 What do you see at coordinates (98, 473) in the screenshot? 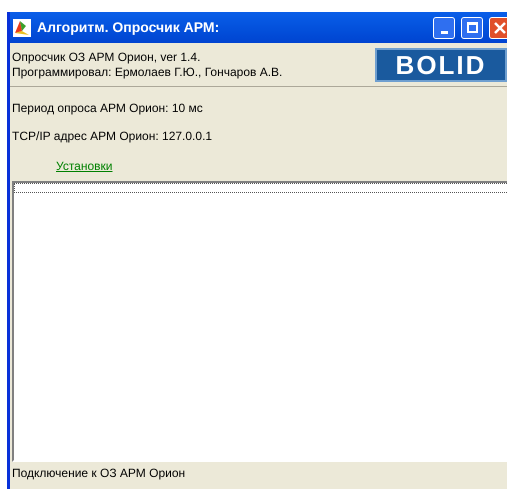
I see `status-text: Подключение к ОЗ АРМ Орион` at bounding box center [98, 473].